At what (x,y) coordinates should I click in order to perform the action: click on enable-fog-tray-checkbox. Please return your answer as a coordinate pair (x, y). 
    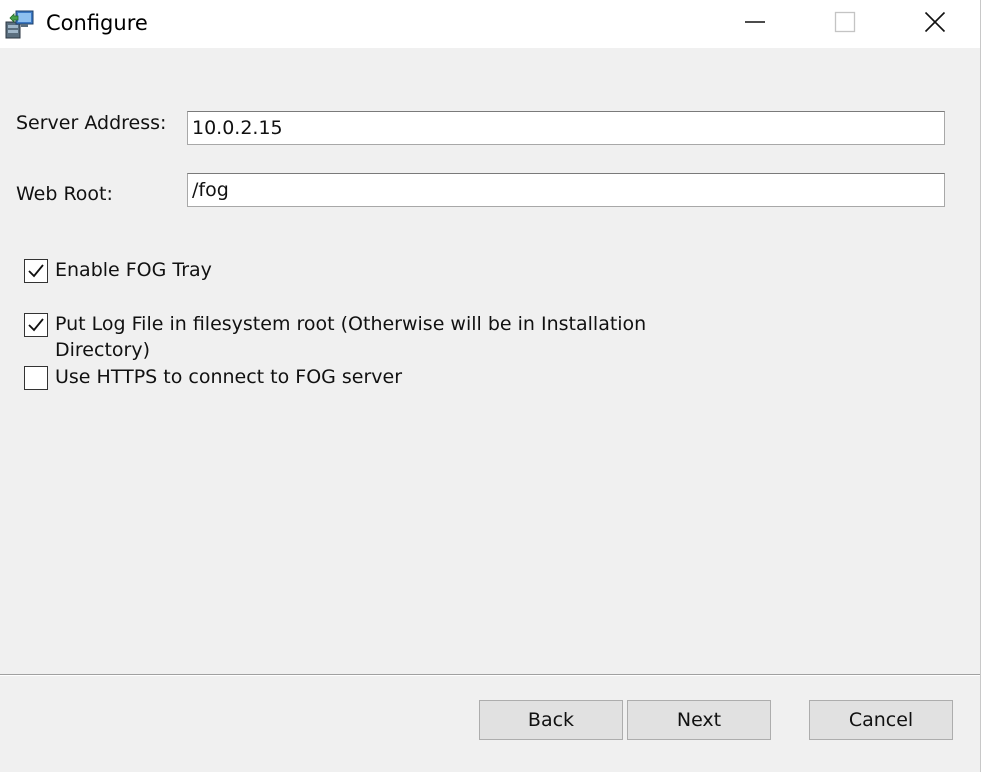
    Looking at the image, I should click on (36, 271).